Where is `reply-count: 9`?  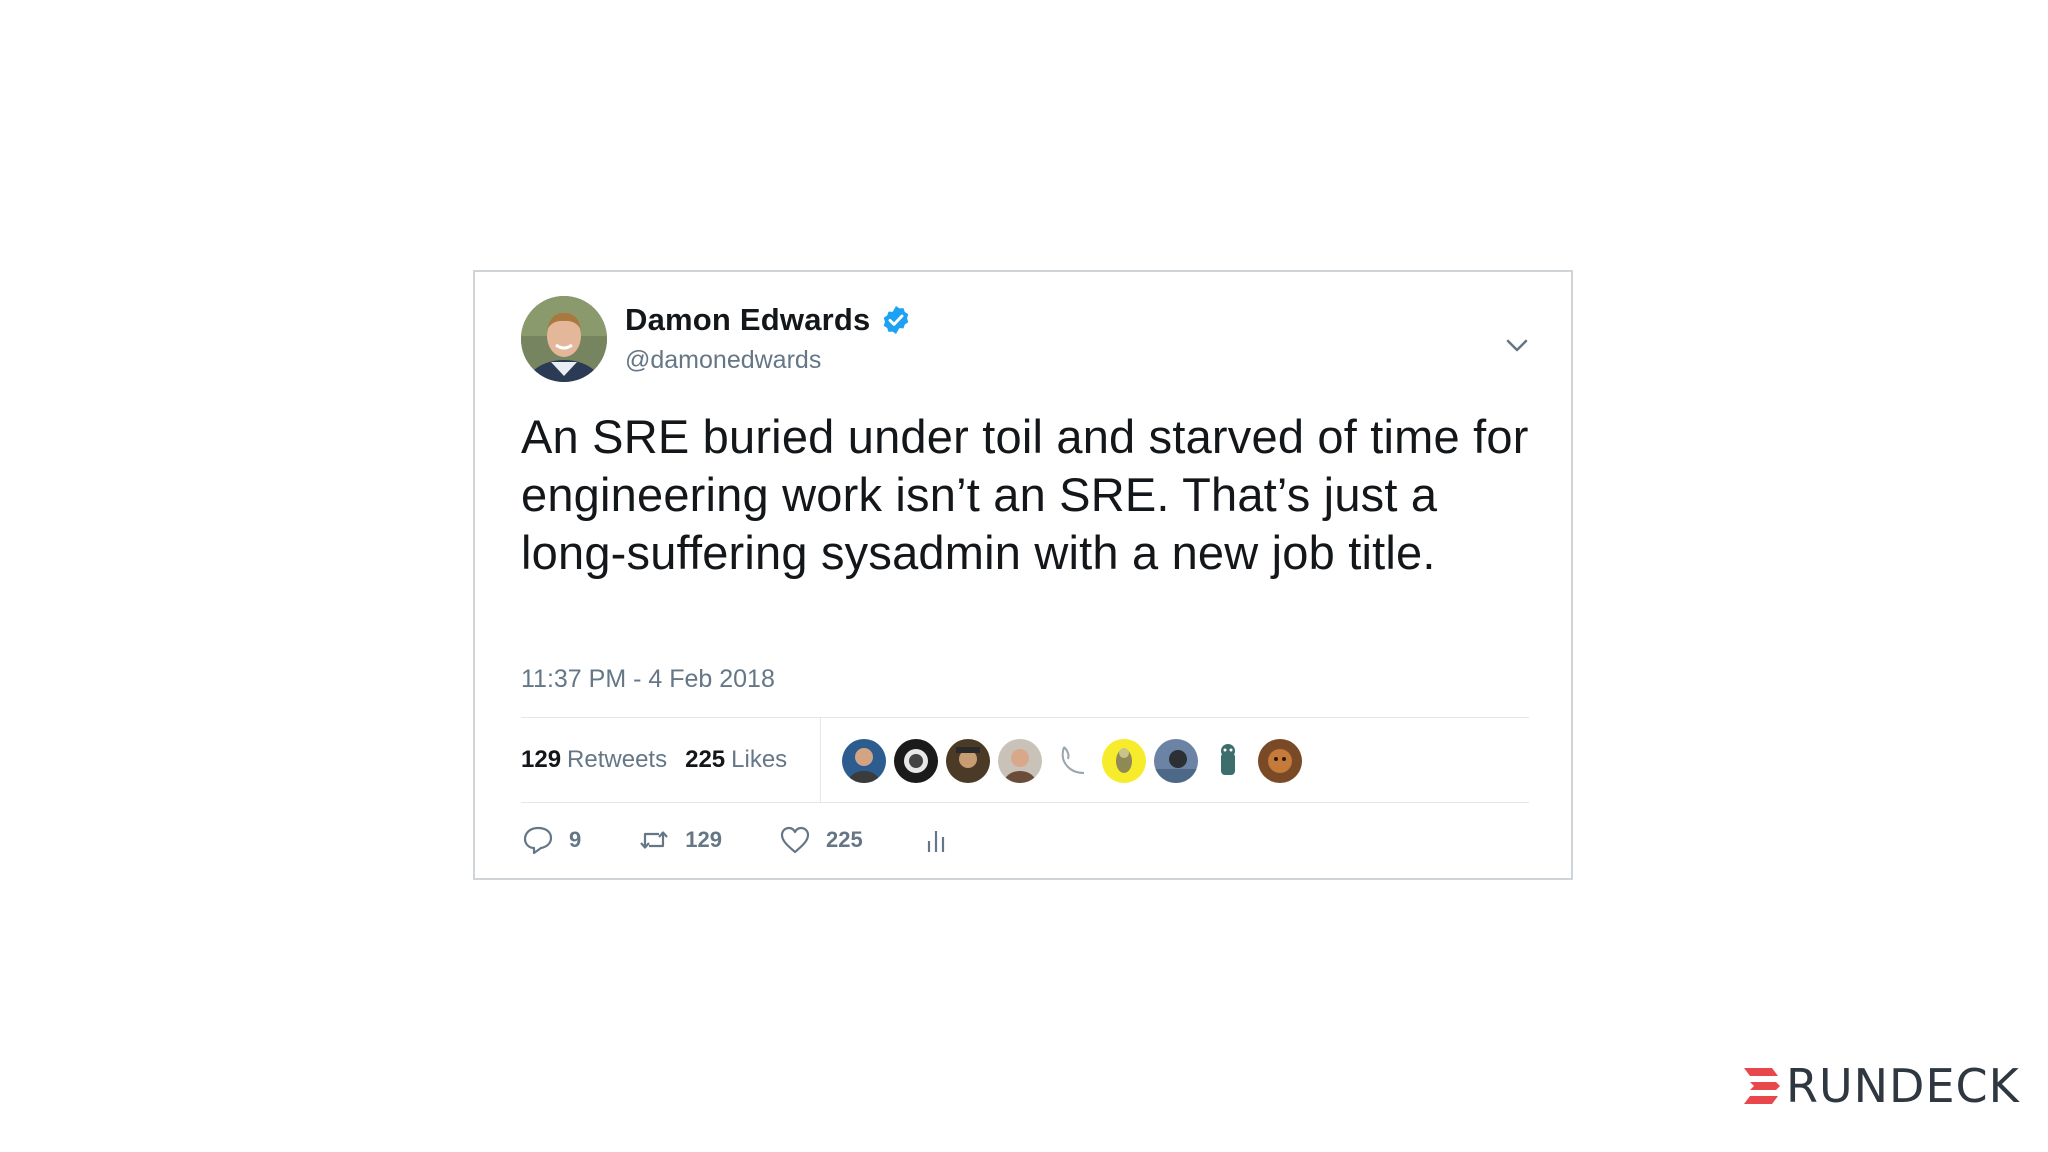
reply-count: 9 is located at coordinates (575, 839).